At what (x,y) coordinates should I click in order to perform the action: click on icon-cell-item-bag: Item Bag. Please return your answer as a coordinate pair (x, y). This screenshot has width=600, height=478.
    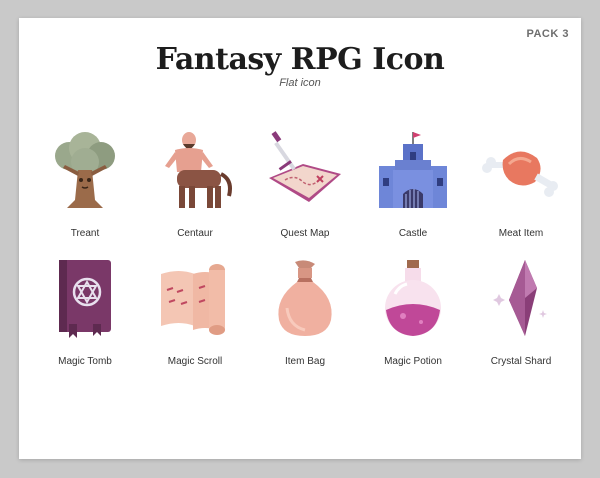
    Looking at the image, I should click on (305, 320).